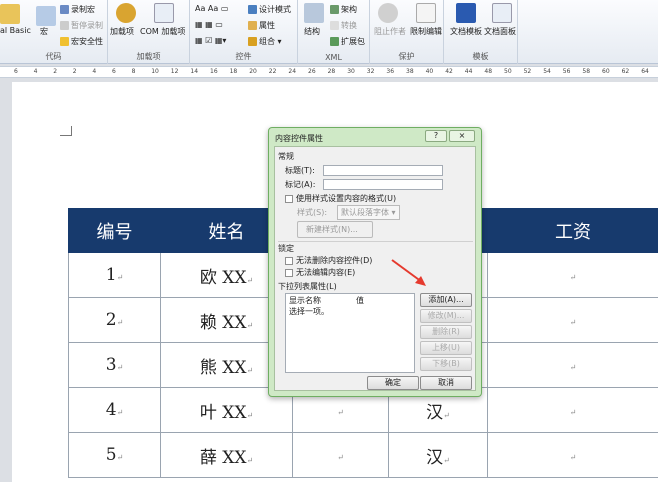  I want to click on ruler-tick: 48, so click(488, 71).